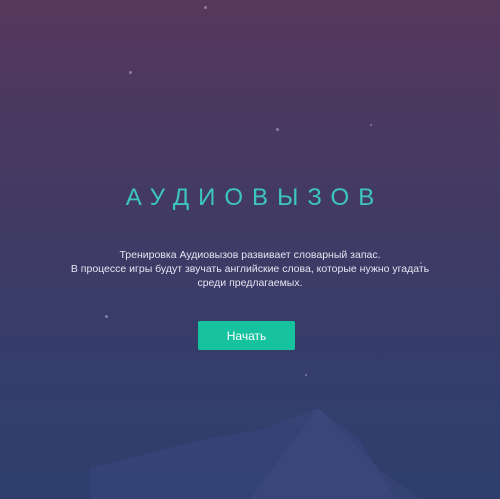 Image resolution: width=500 pixels, height=499 pixels. Describe the element at coordinates (246, 335) in the screenshot. I see `start-button: Начать` at that location.